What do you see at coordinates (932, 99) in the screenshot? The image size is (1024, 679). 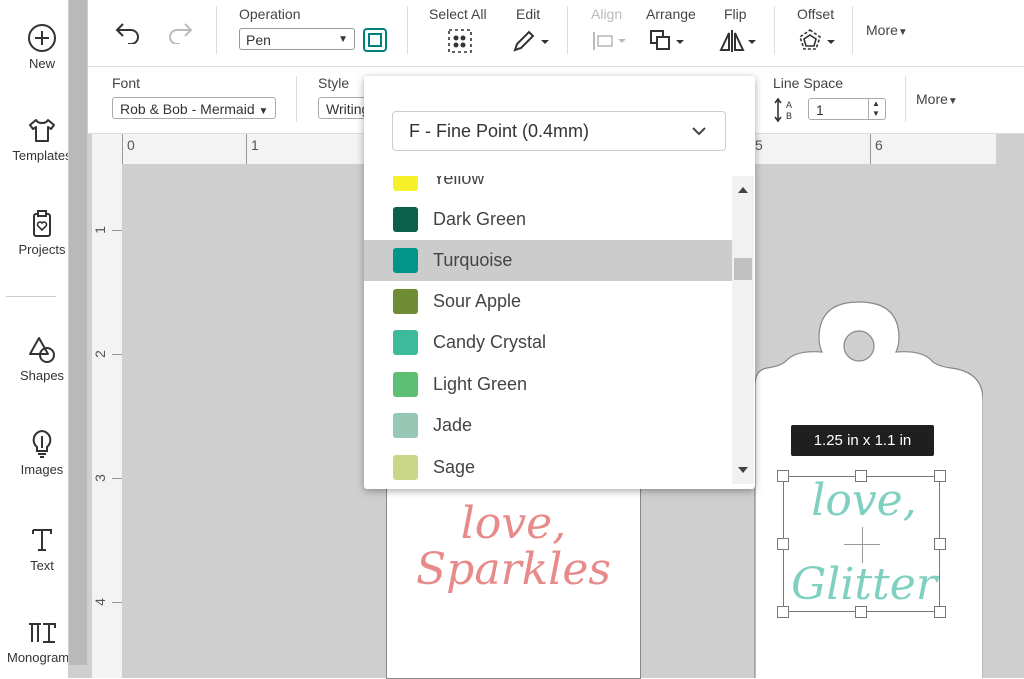 I see `more-label: More` at bounding box center [932, 99].